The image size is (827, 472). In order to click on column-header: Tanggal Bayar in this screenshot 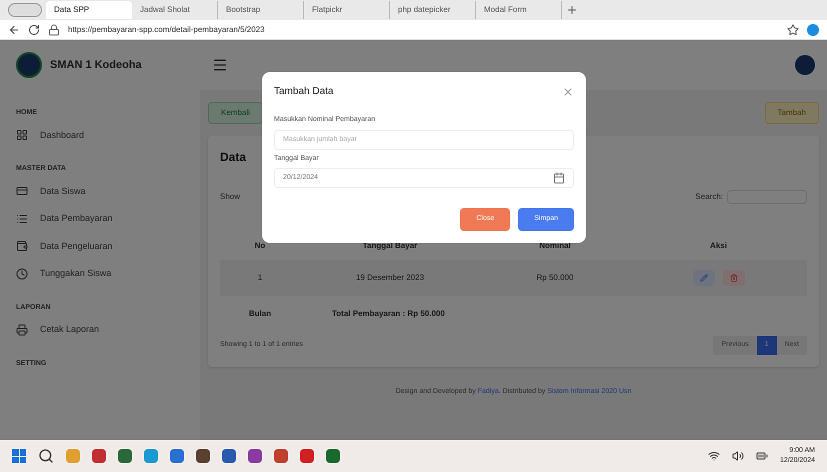, I will do `click(390, 246)`.